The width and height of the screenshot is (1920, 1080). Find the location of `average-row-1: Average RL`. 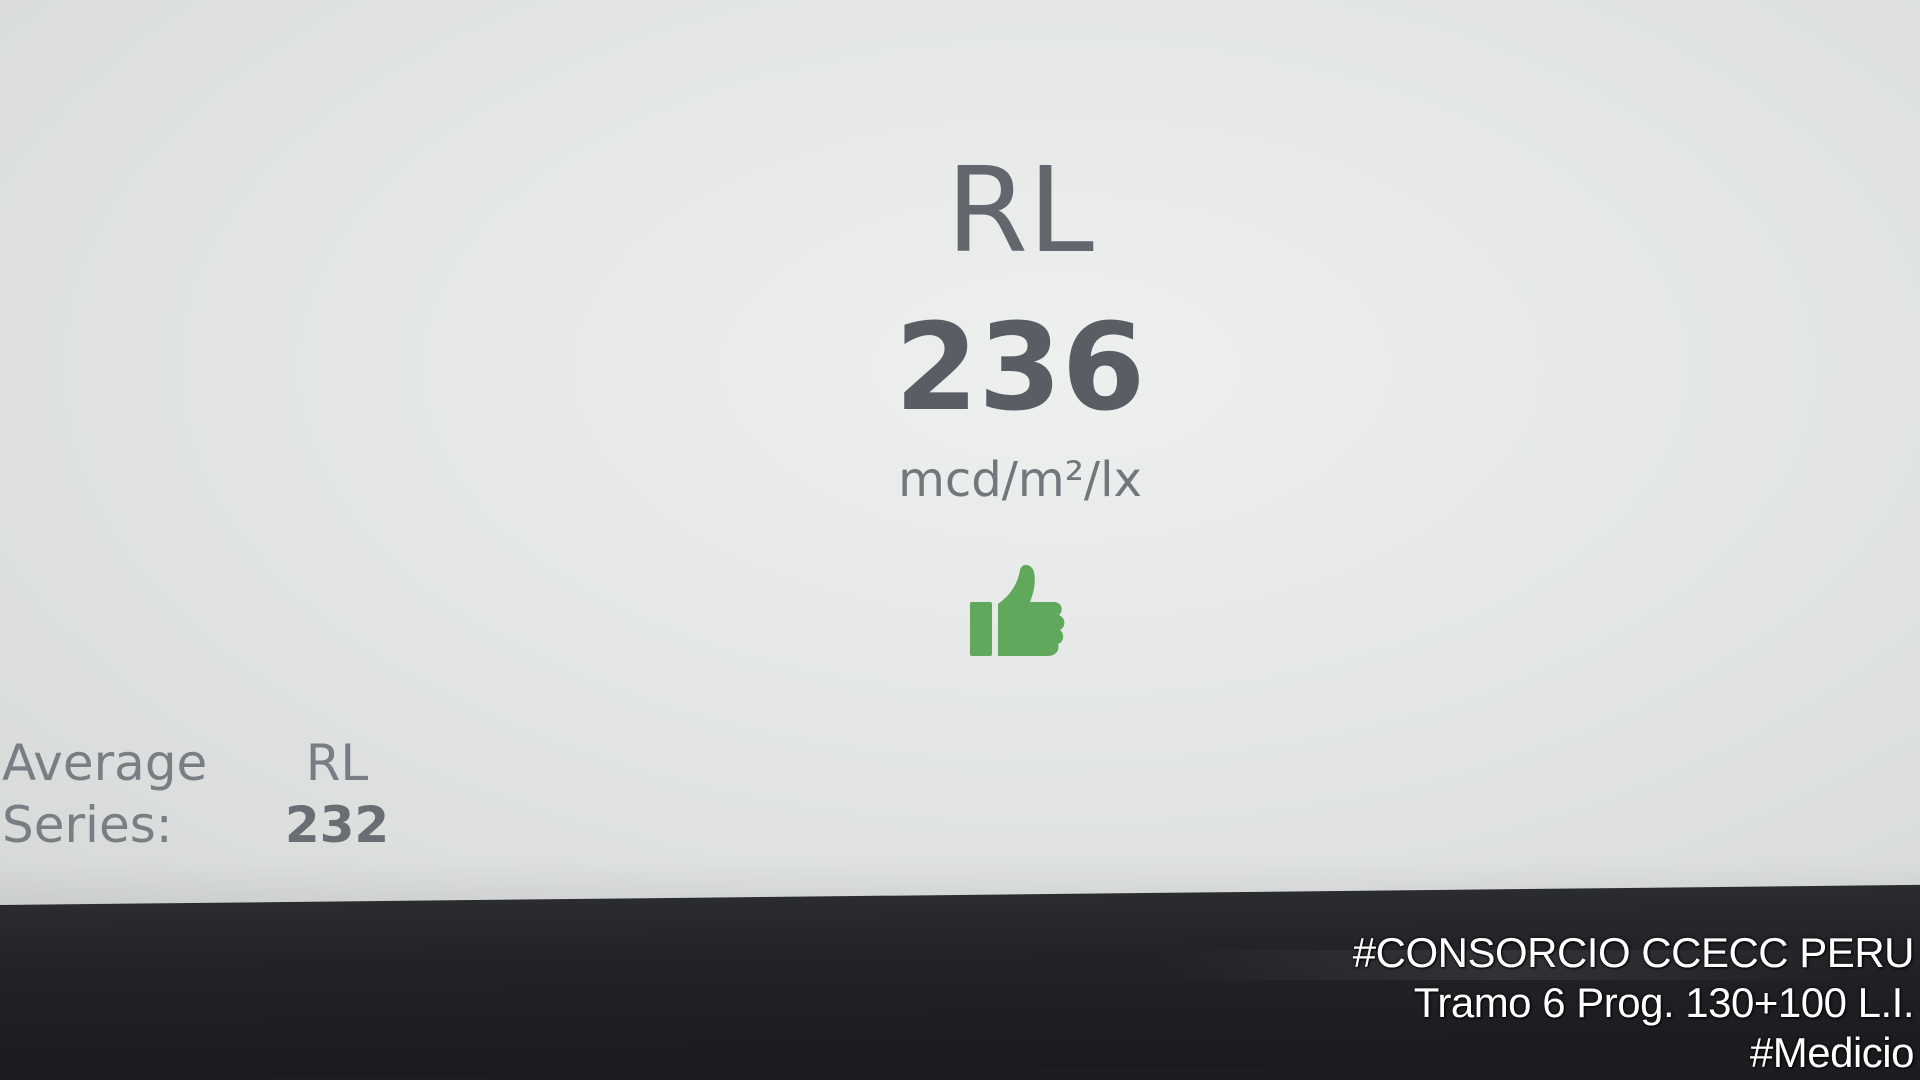

average-row-1: Average RL is located at coordinates (201, 763).